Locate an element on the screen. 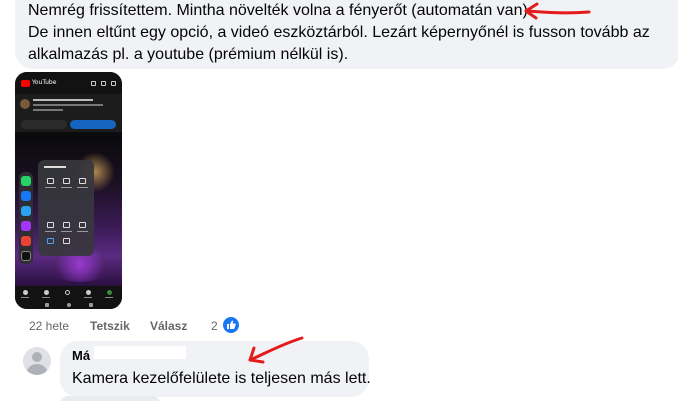  like-button: Tetszik is located at coordinates (110, 326).